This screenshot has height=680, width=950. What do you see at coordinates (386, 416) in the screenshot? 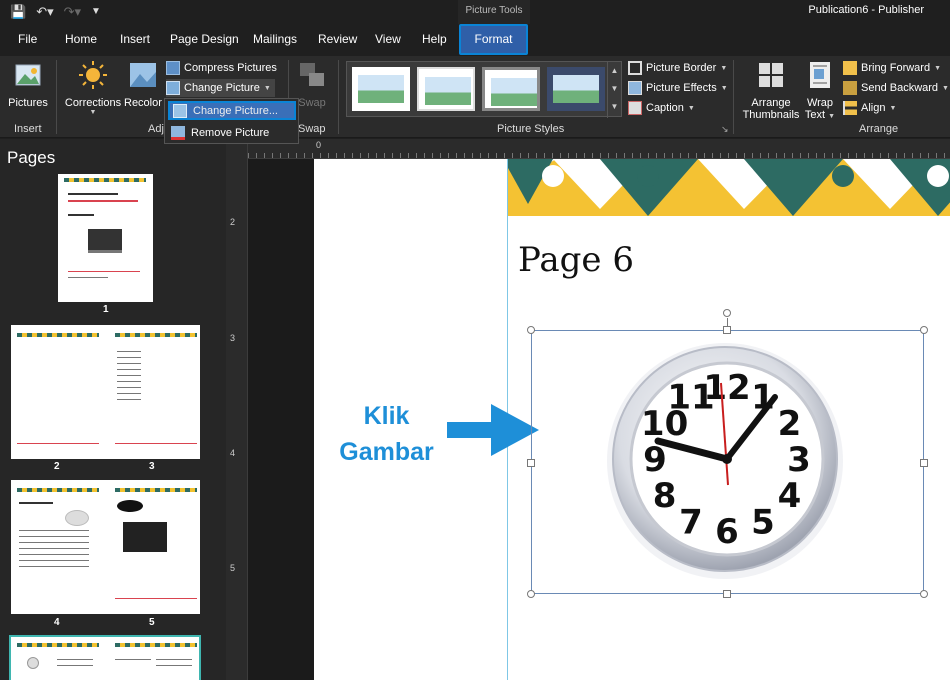
I see `annotation-line-1: Klik` at bounding box center [386, 416].